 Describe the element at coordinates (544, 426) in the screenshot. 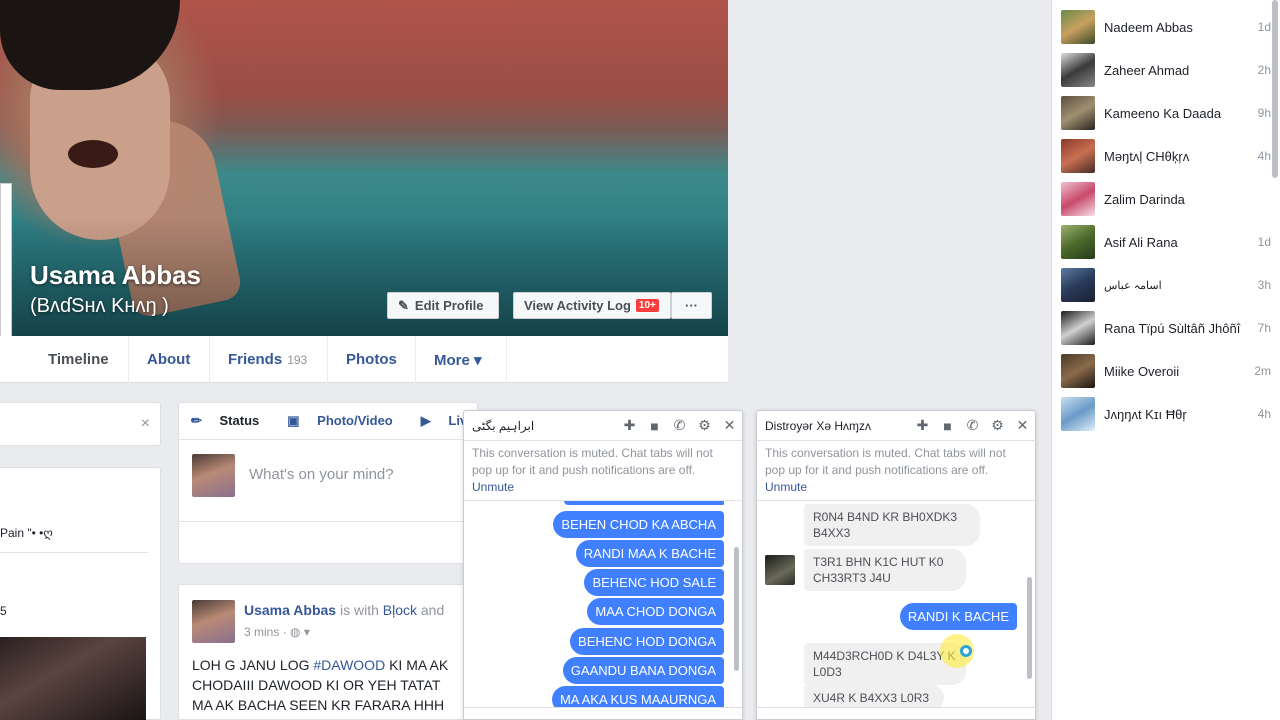

I see `chat-title: ابراہیم بگٹی` at that location.